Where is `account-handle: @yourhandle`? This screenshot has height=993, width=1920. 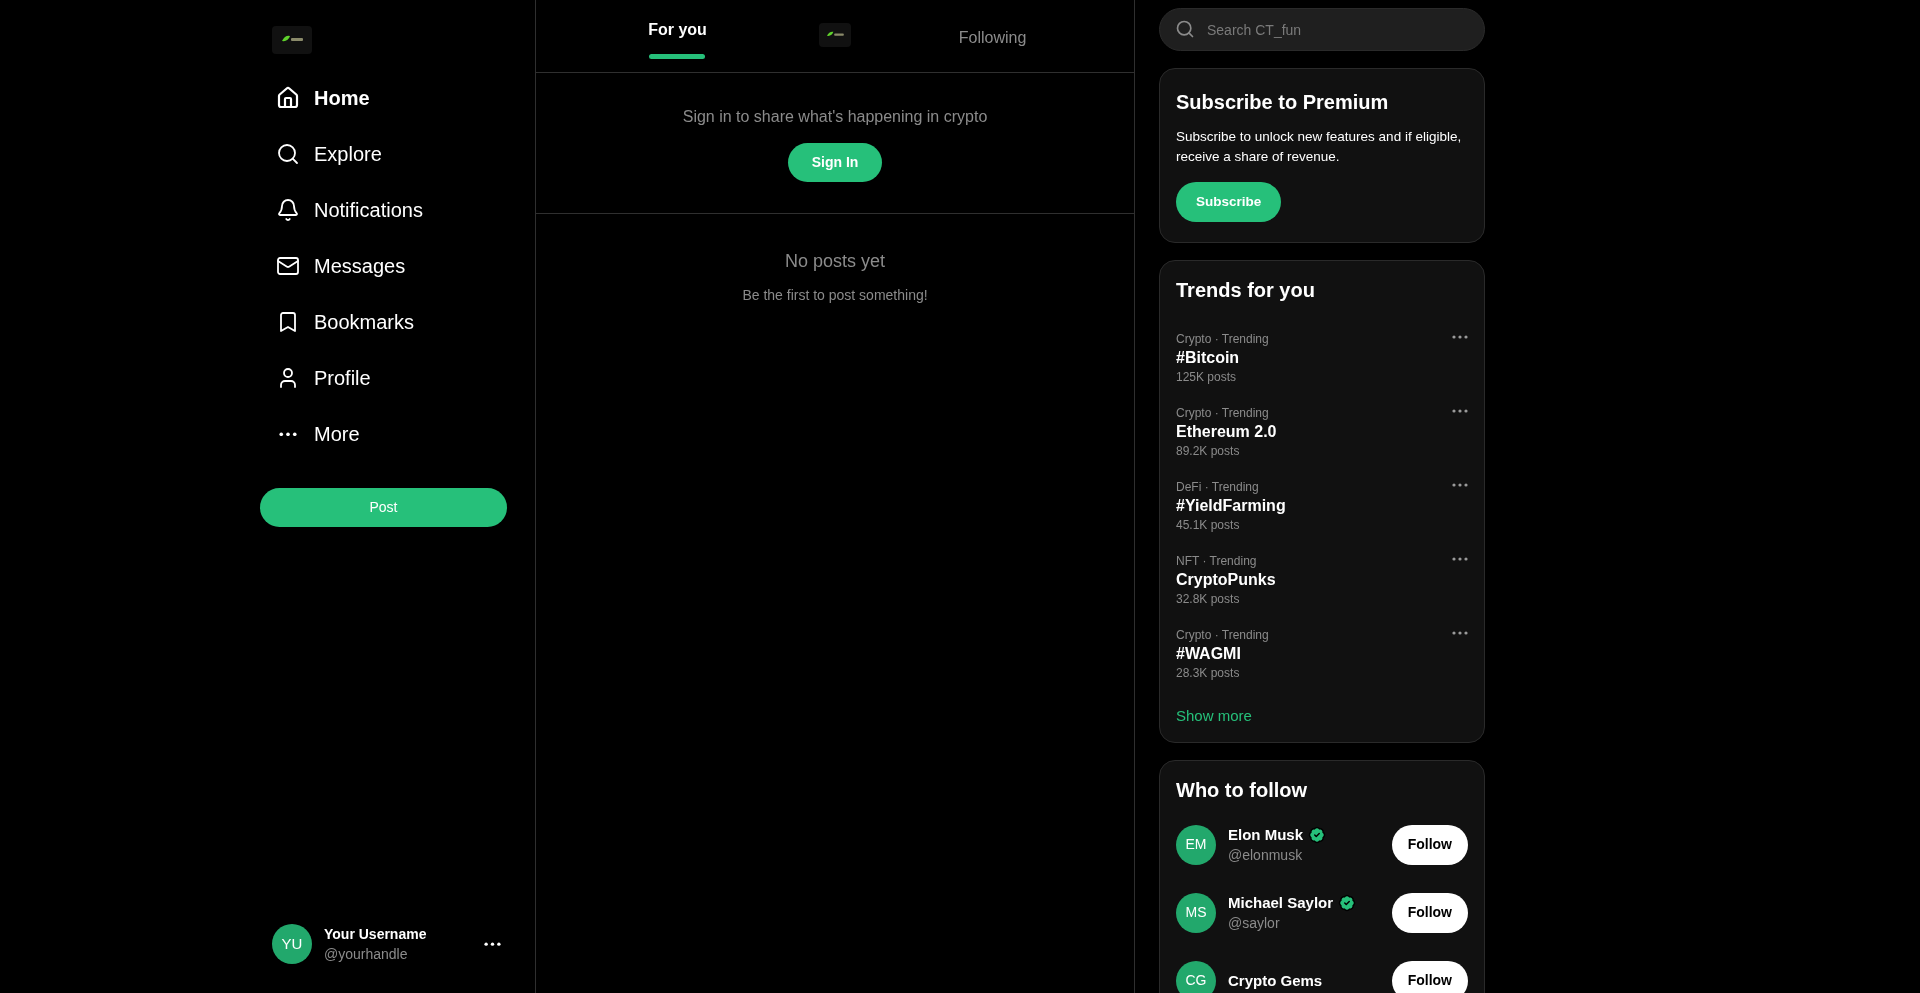 account-handle: @yourhandle is located at coordinates (366, 954).